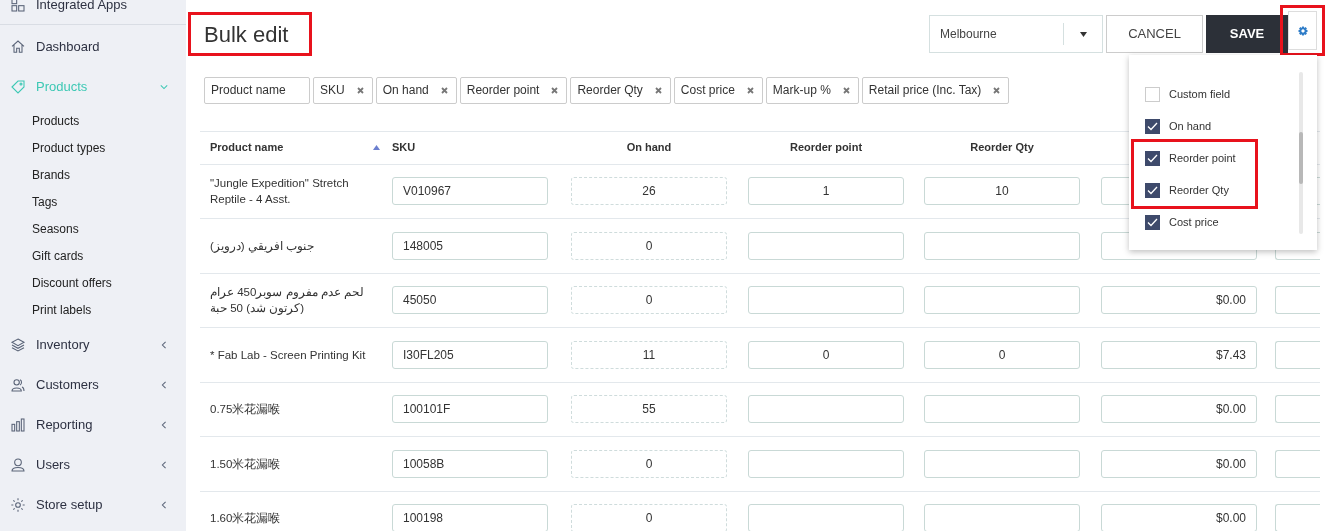 This screenshot has width=1335, height=531. I want to click on caret-down-icon, so click(1083, 34).